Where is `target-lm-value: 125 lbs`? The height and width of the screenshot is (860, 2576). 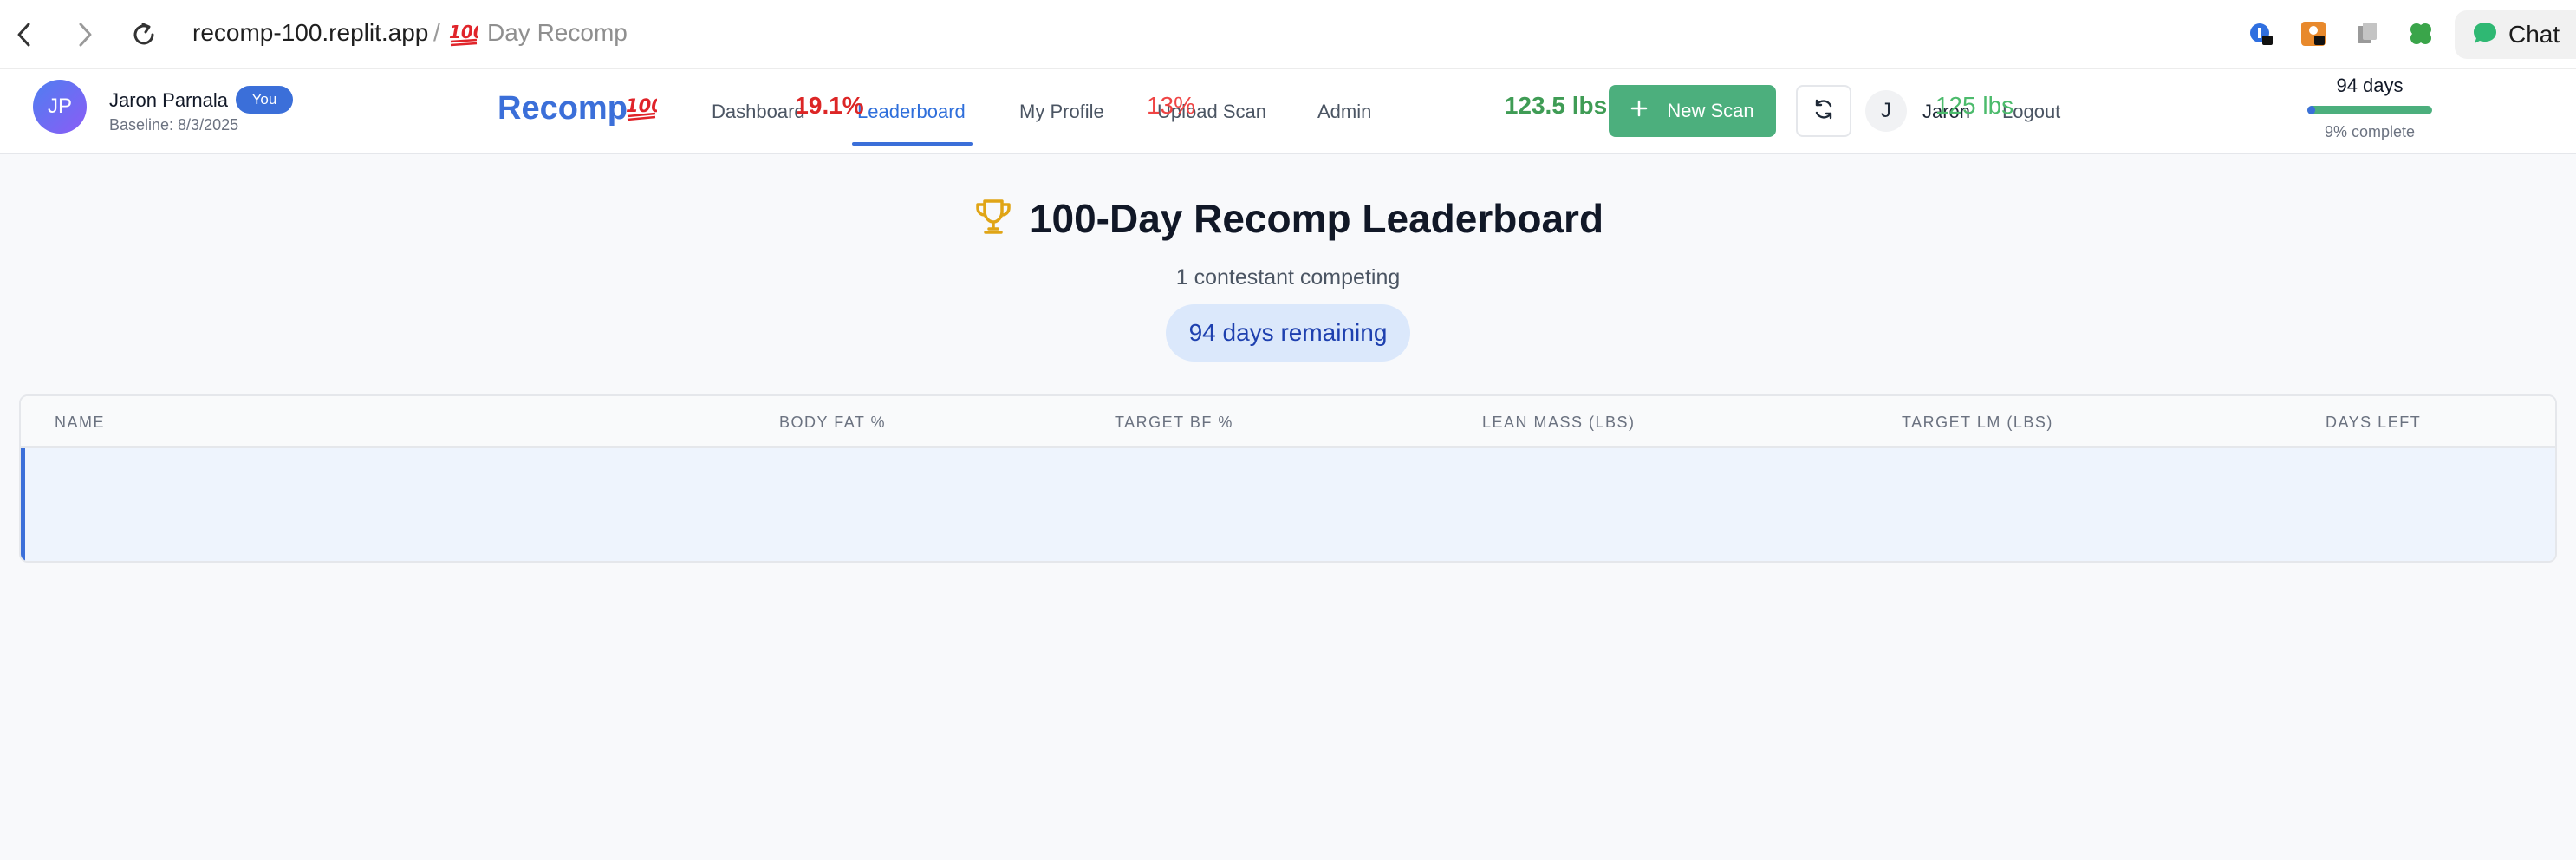
target-lm-value: 125 lbs is located at coordinates (1974, 106).